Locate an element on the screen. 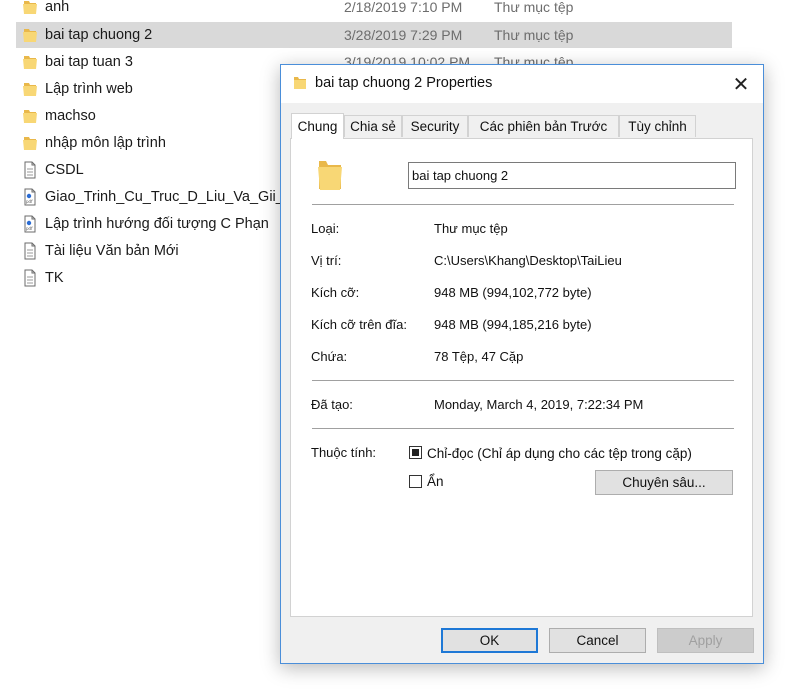  file-row: anh 2/18/2019 7:10 PM Thư mục tệp is located at coordinates (374, 10).